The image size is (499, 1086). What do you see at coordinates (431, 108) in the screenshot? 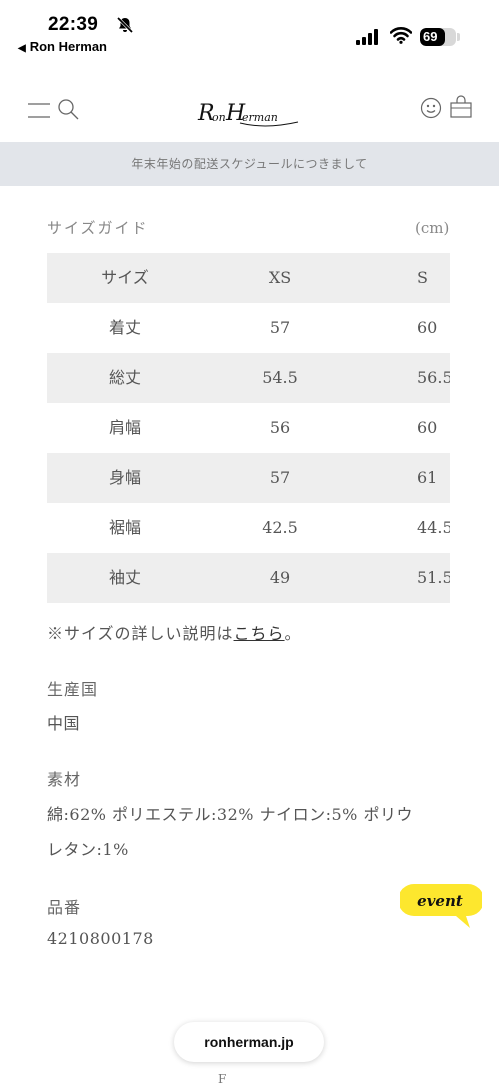
I see `account-face-icon` at bounding box center [431, 108].